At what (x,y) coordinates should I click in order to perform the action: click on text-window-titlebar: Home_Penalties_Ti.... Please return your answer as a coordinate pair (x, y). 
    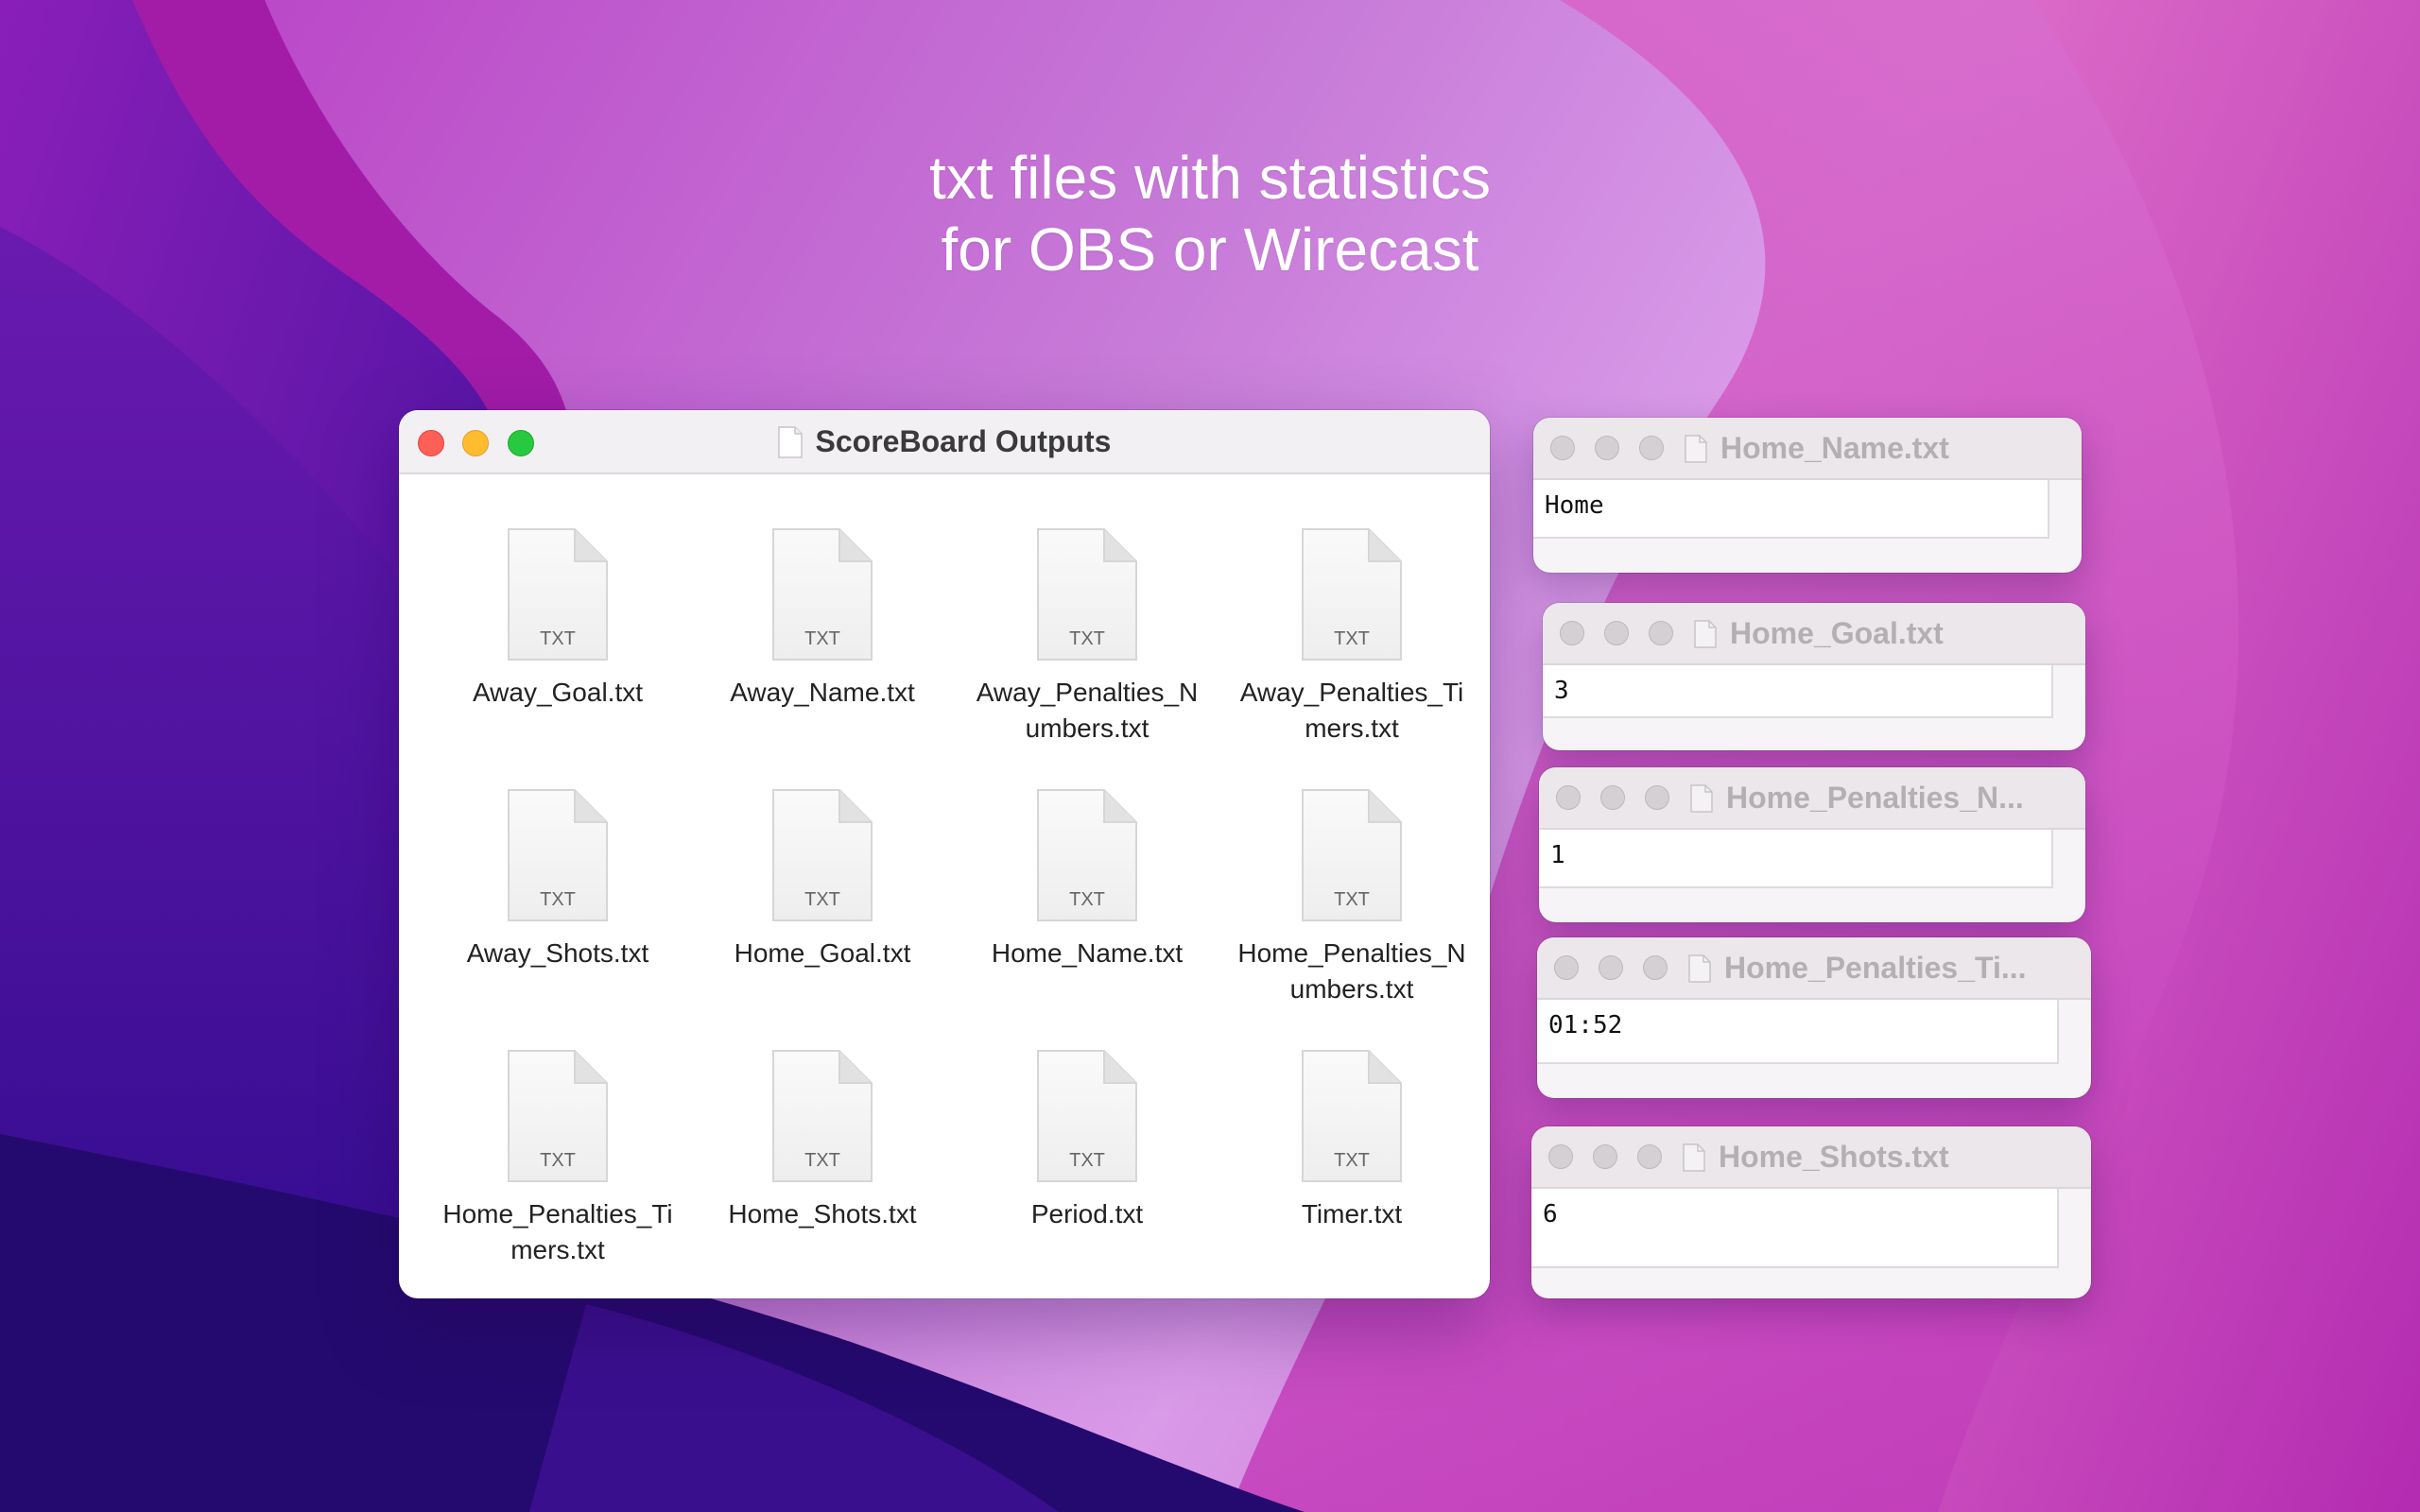
    Looking at the image, I should click on (1814, 968).